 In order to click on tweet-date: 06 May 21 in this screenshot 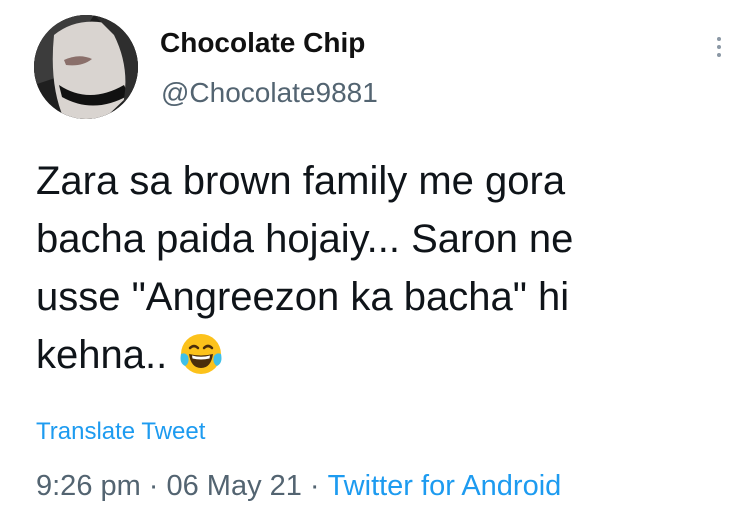, I will do `click(233, 486)`.